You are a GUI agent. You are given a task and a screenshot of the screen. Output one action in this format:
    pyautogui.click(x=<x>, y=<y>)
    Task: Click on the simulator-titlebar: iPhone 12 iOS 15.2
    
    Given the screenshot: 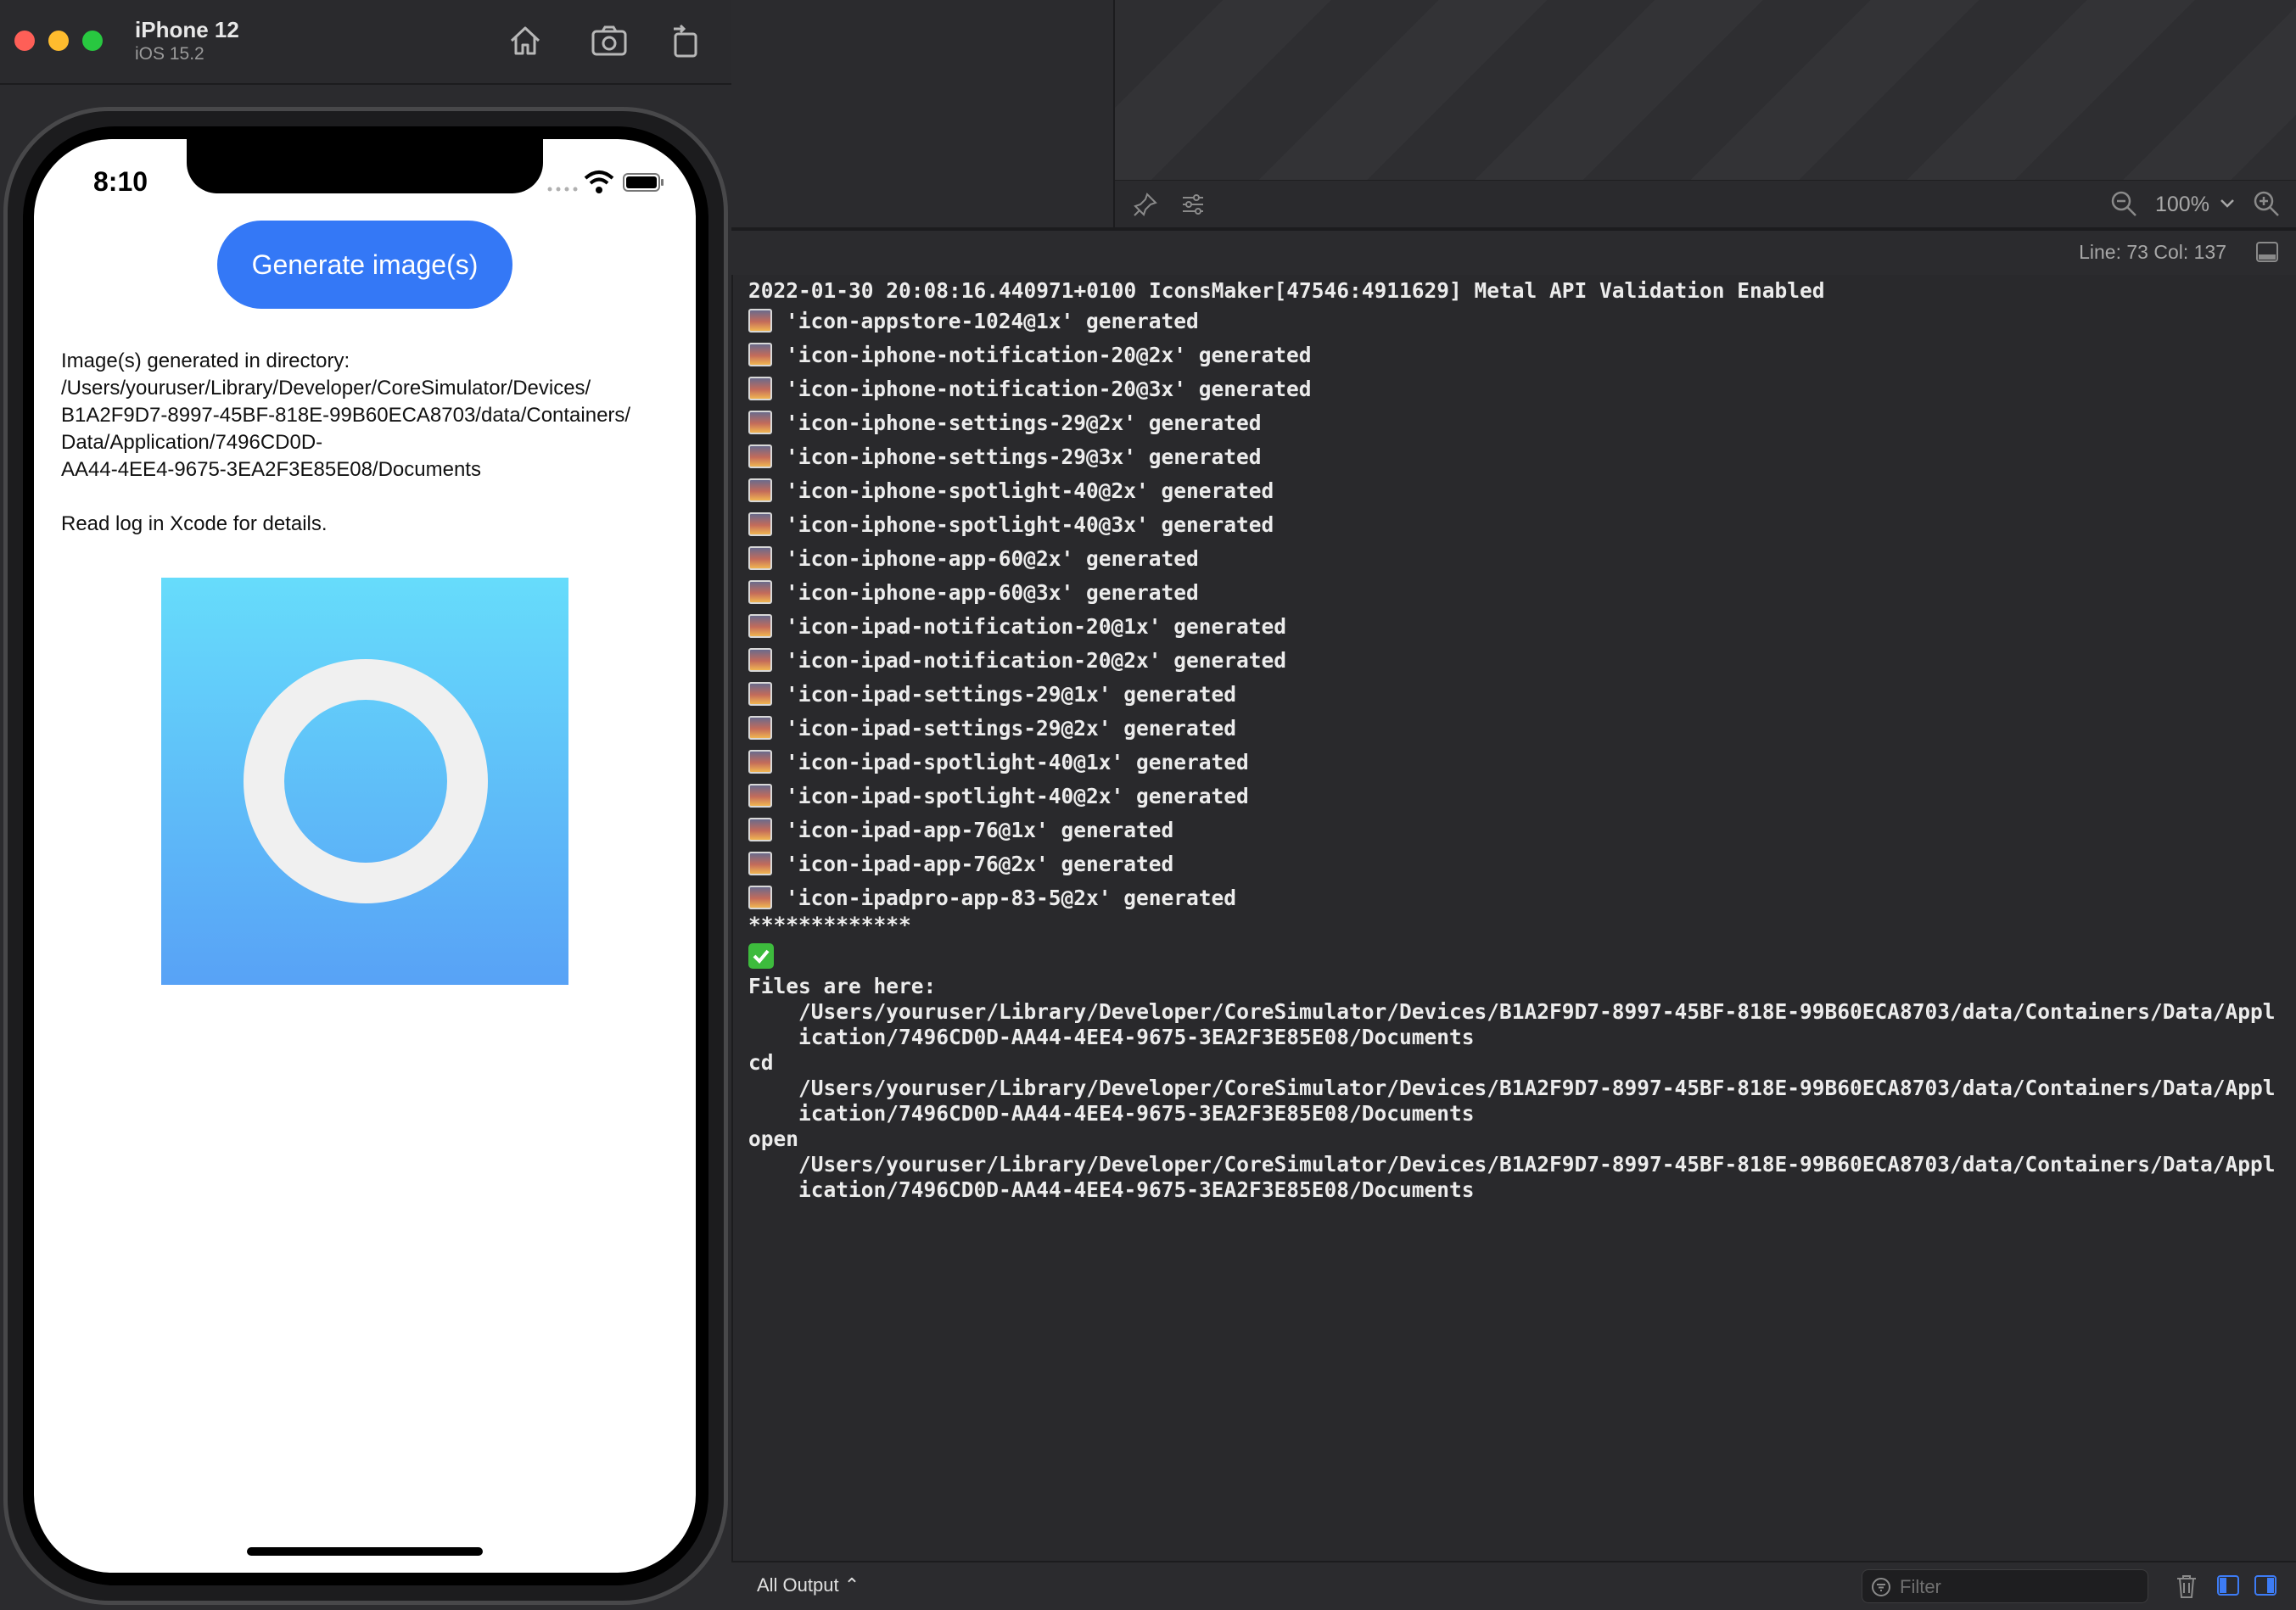 What is the action you would take?
    pyautogui.click(x=373, y=42)
    